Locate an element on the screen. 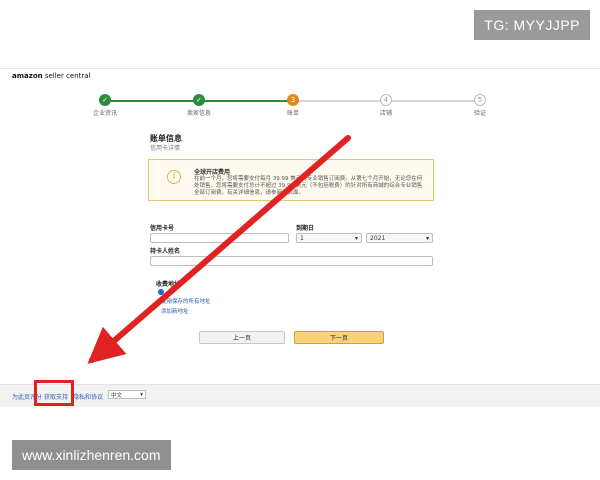  privacy-agreement-link: 隐私和协议 is located at coordinates (88, 396).